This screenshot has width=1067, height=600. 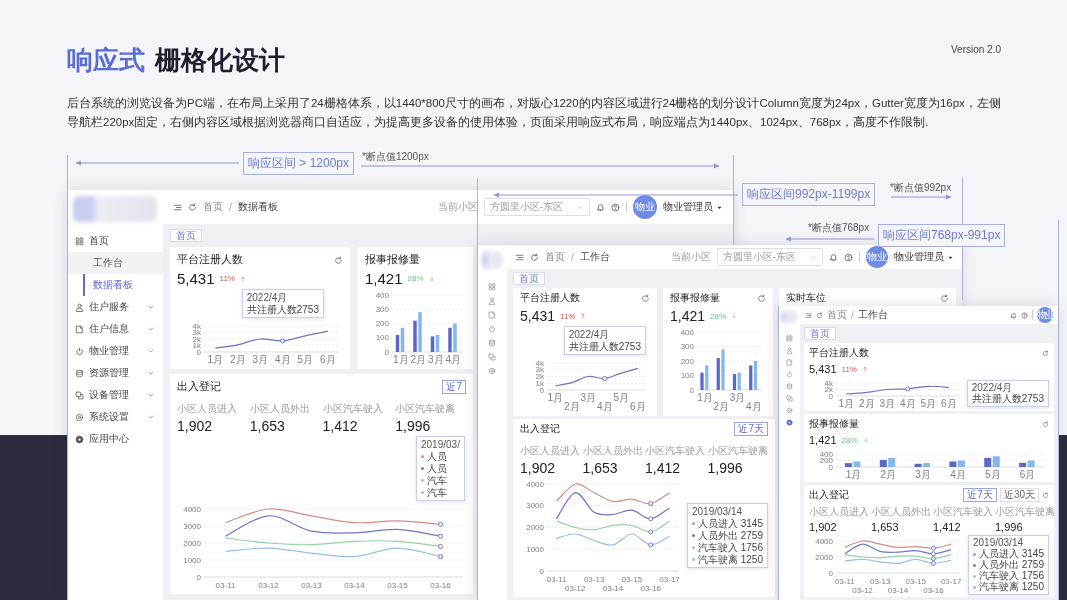 What do you see at coordinates (123, 285) in the screenshot?
I see `nav-subitem: 数据看板` at bounding box center [123, 285].